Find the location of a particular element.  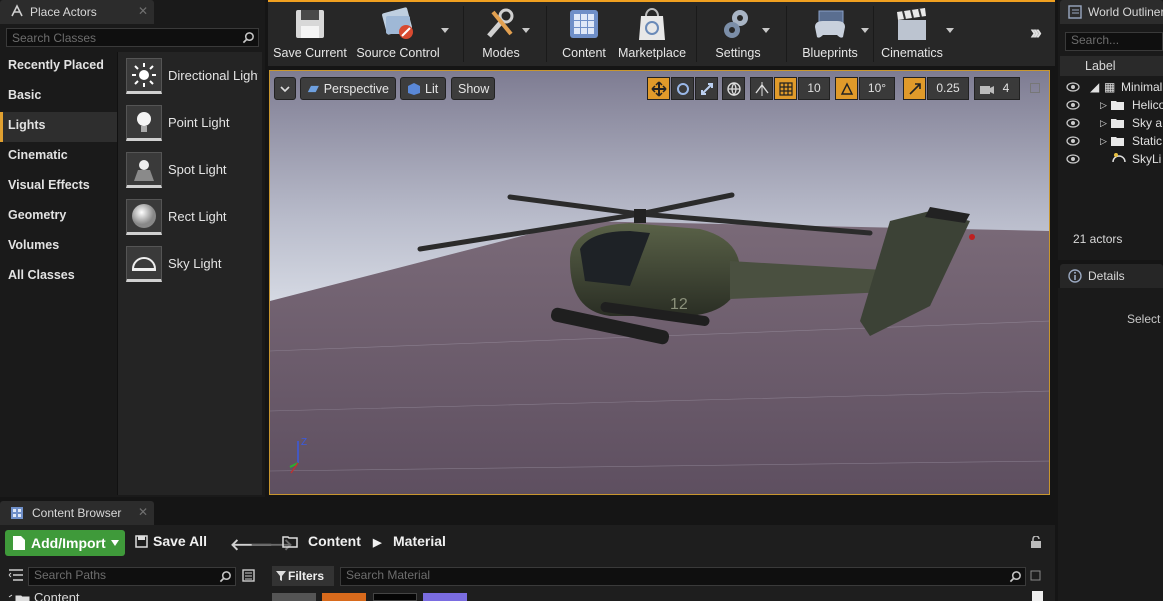

surface-snap-button is located at coordinates (761, 88).